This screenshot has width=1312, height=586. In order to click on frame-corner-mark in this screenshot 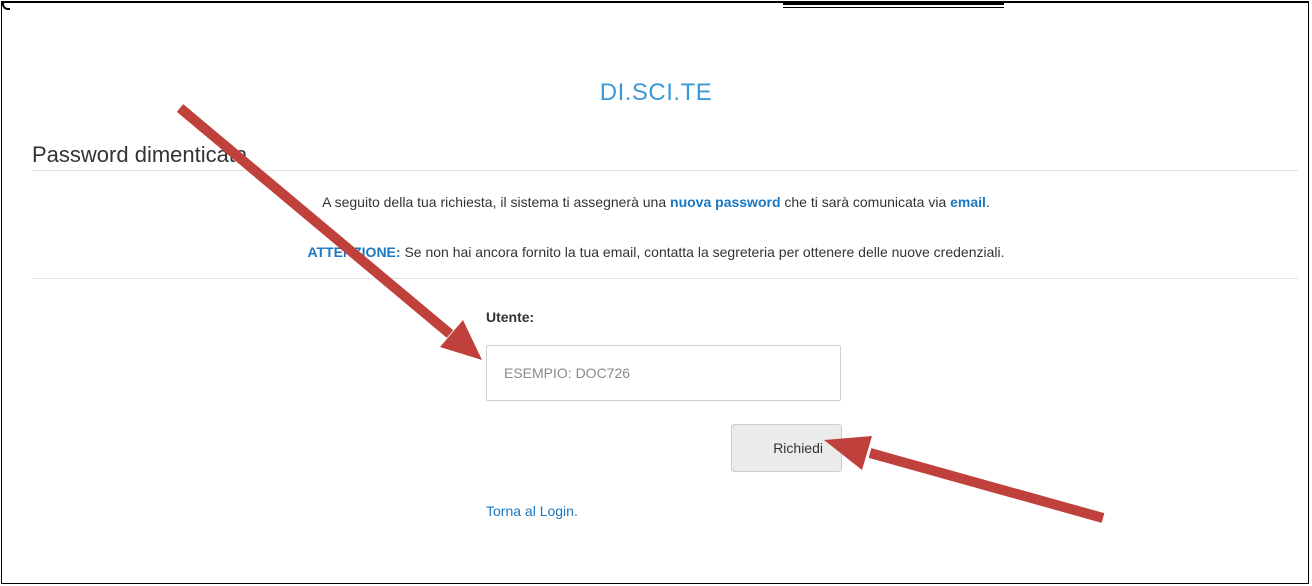, I will do `click(6, 6)`.